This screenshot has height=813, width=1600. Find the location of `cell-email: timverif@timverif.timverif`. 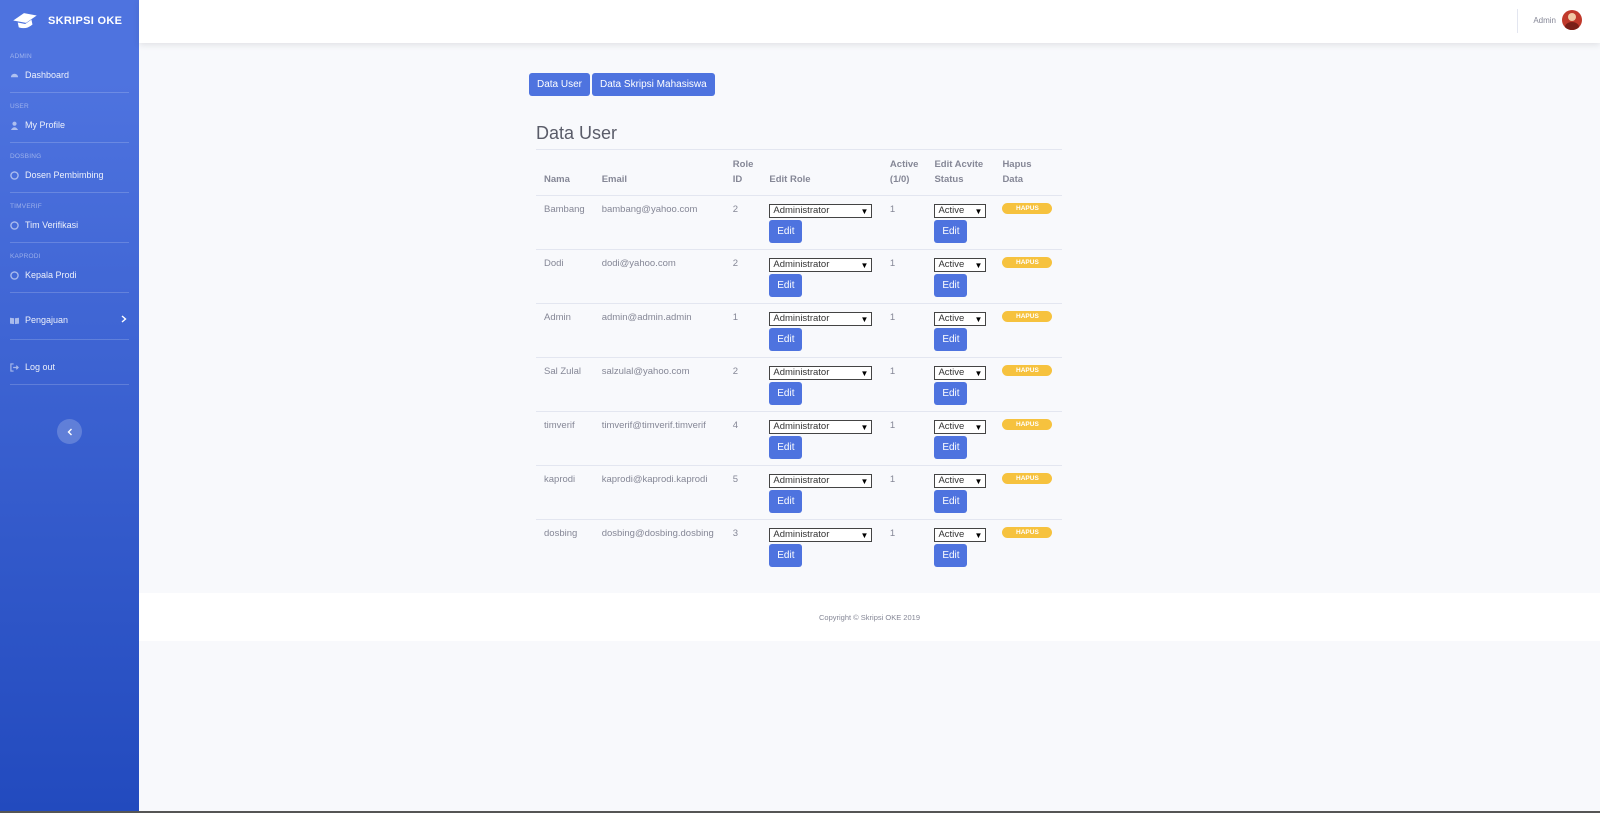

cell-email: timverif@timverif.timverif is located at coordinates (659, 438).